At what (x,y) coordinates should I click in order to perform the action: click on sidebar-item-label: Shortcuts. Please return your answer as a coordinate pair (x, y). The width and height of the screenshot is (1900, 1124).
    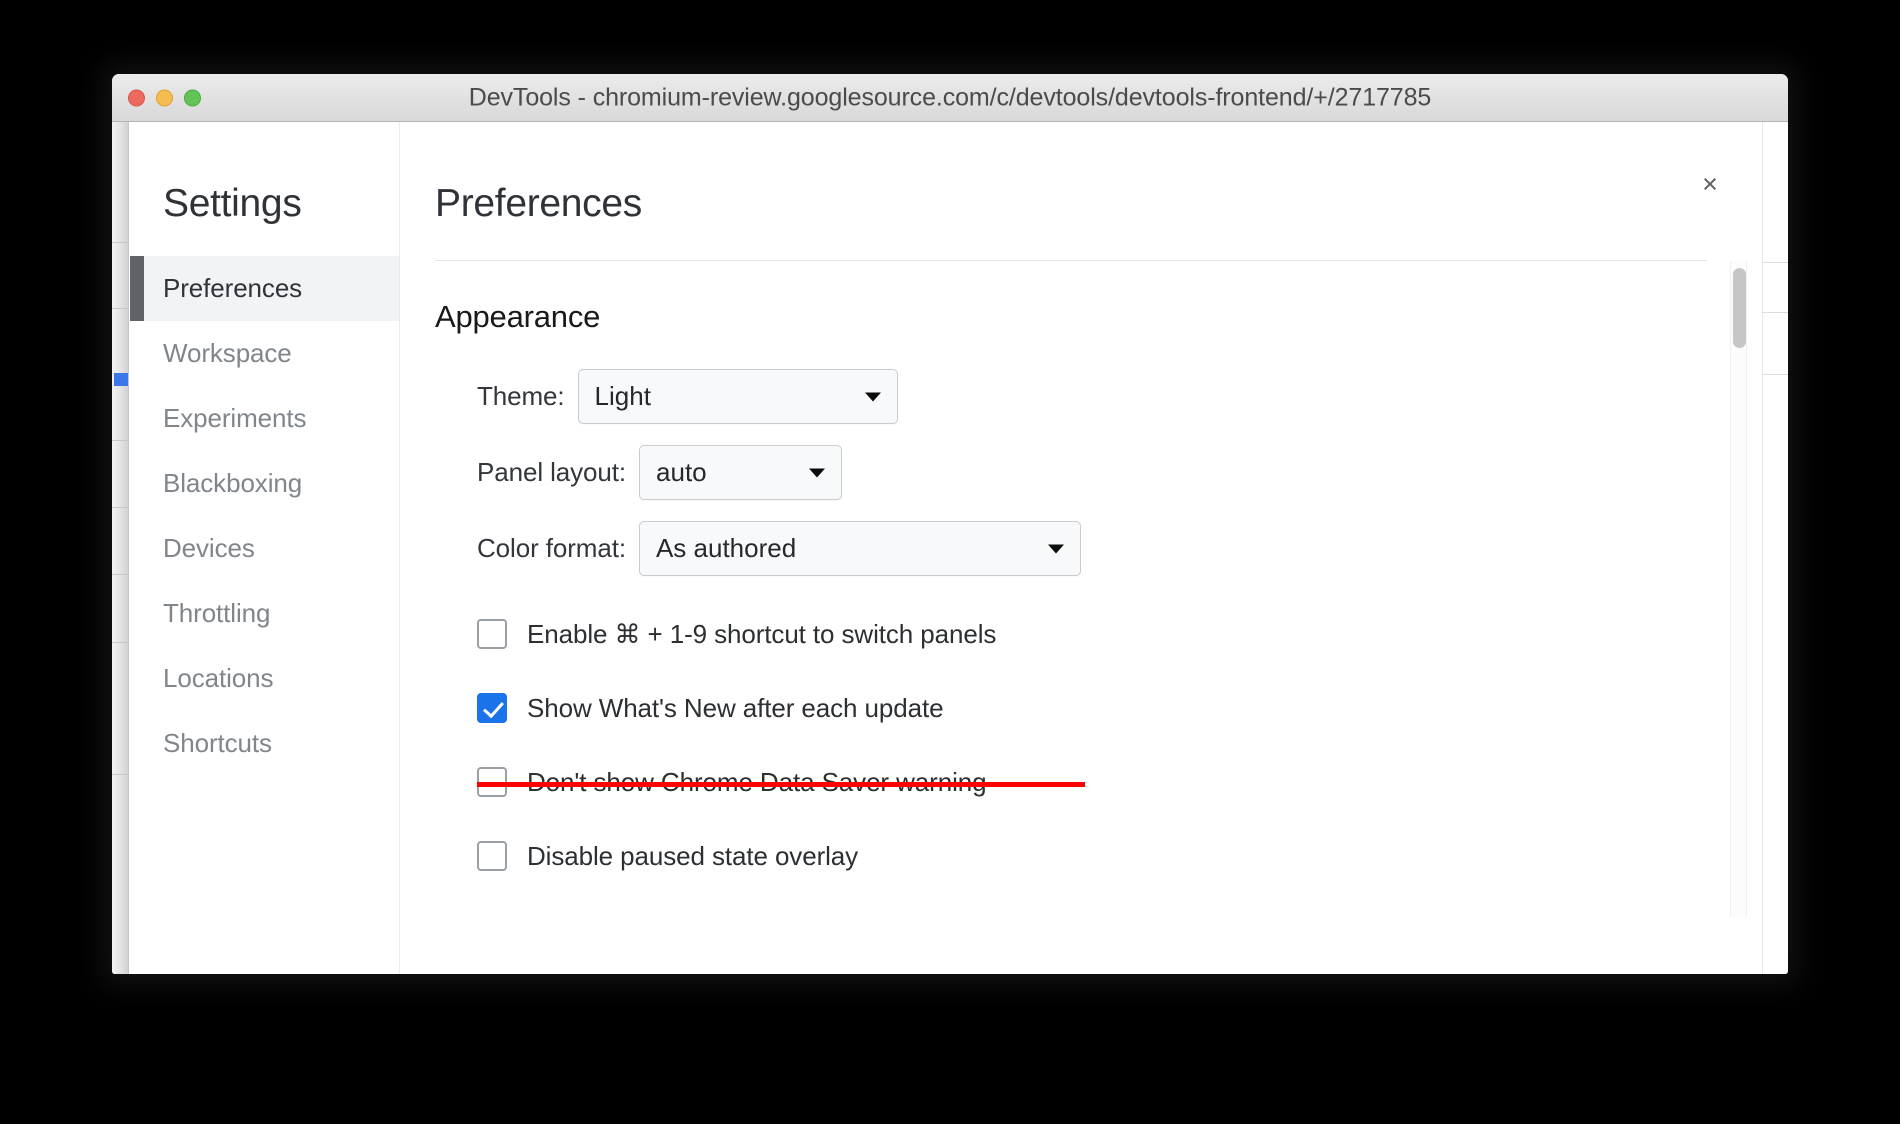
    Looking at the image, I should click on (217, 743).